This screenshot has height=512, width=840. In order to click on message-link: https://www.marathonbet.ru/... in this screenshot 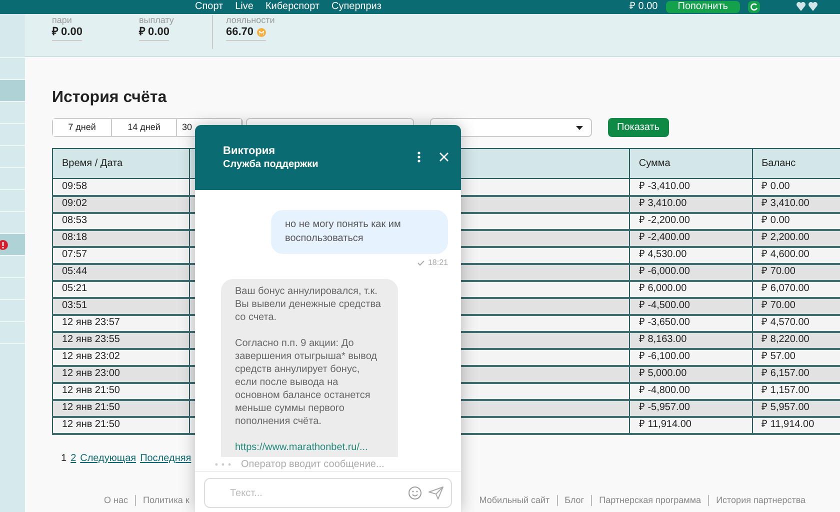, I will do `click(309, 447)`.